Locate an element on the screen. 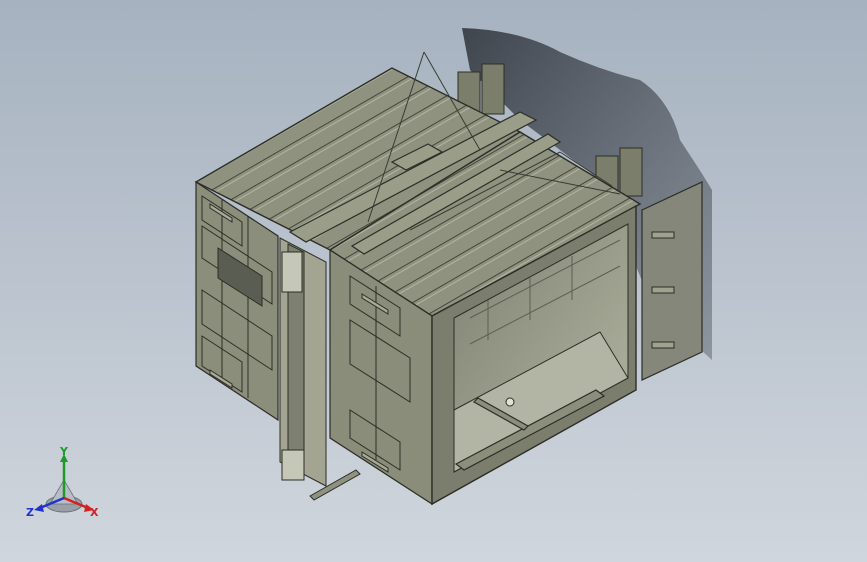 The image size is (867, 562). y-axis-label: Y is located at coordinates (64, 452).